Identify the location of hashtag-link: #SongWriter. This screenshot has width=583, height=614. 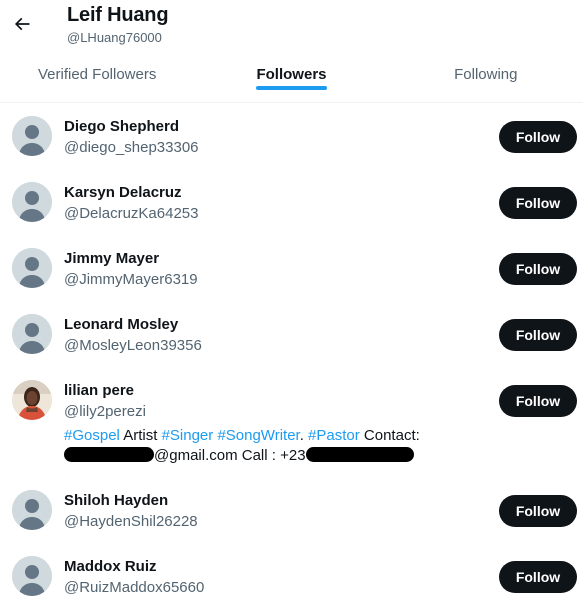
(258, 435).